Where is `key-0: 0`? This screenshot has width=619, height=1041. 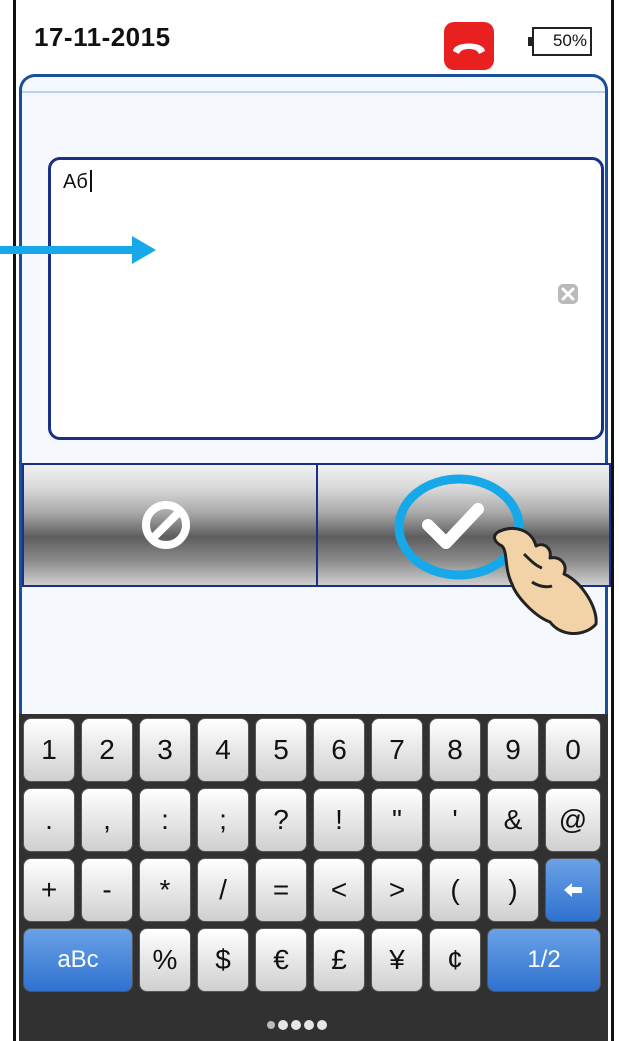 key-0: 0 is located at coordinates (573, 750).